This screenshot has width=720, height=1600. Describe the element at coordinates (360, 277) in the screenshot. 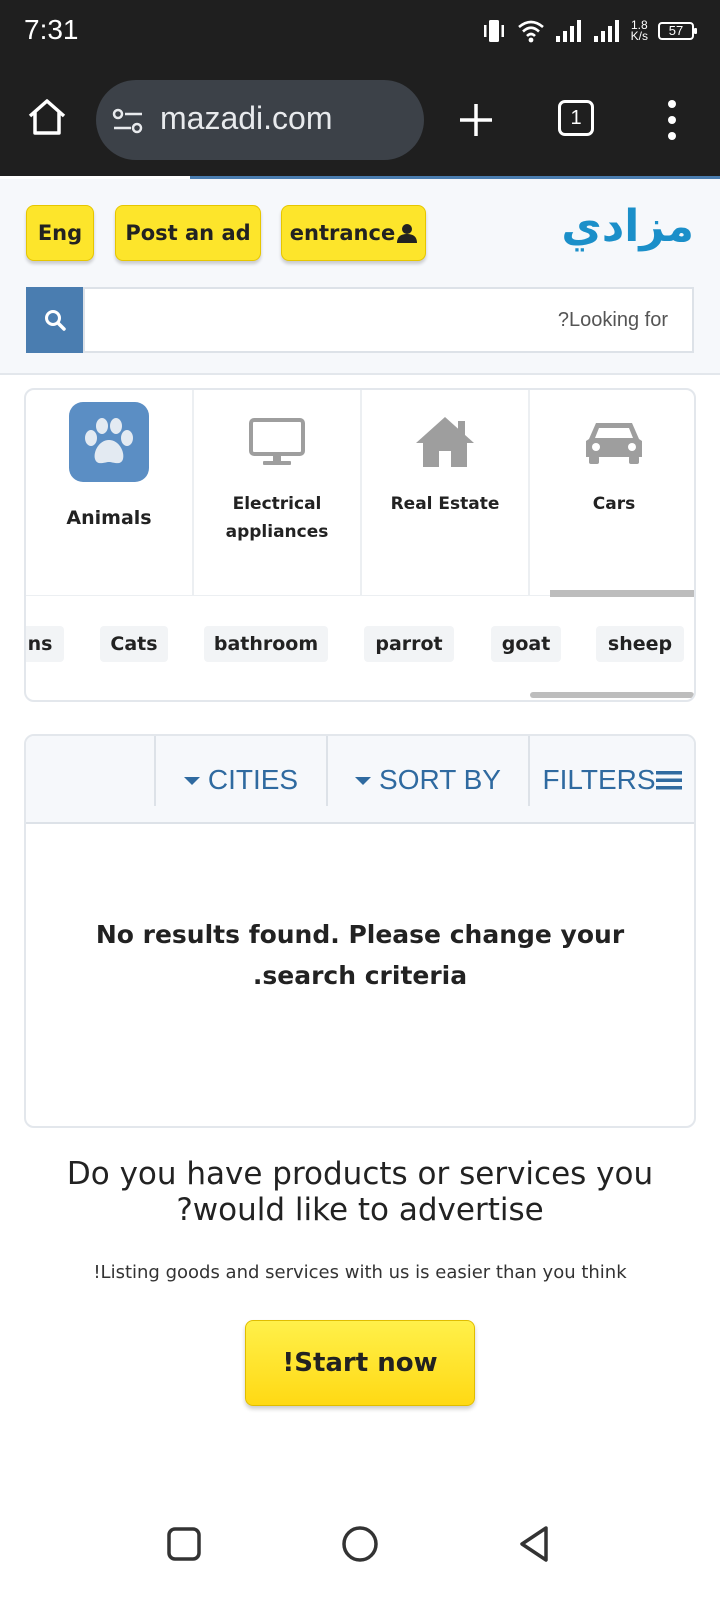

I see `site-header: Eng Post an ad entrance مزادي` at that location.